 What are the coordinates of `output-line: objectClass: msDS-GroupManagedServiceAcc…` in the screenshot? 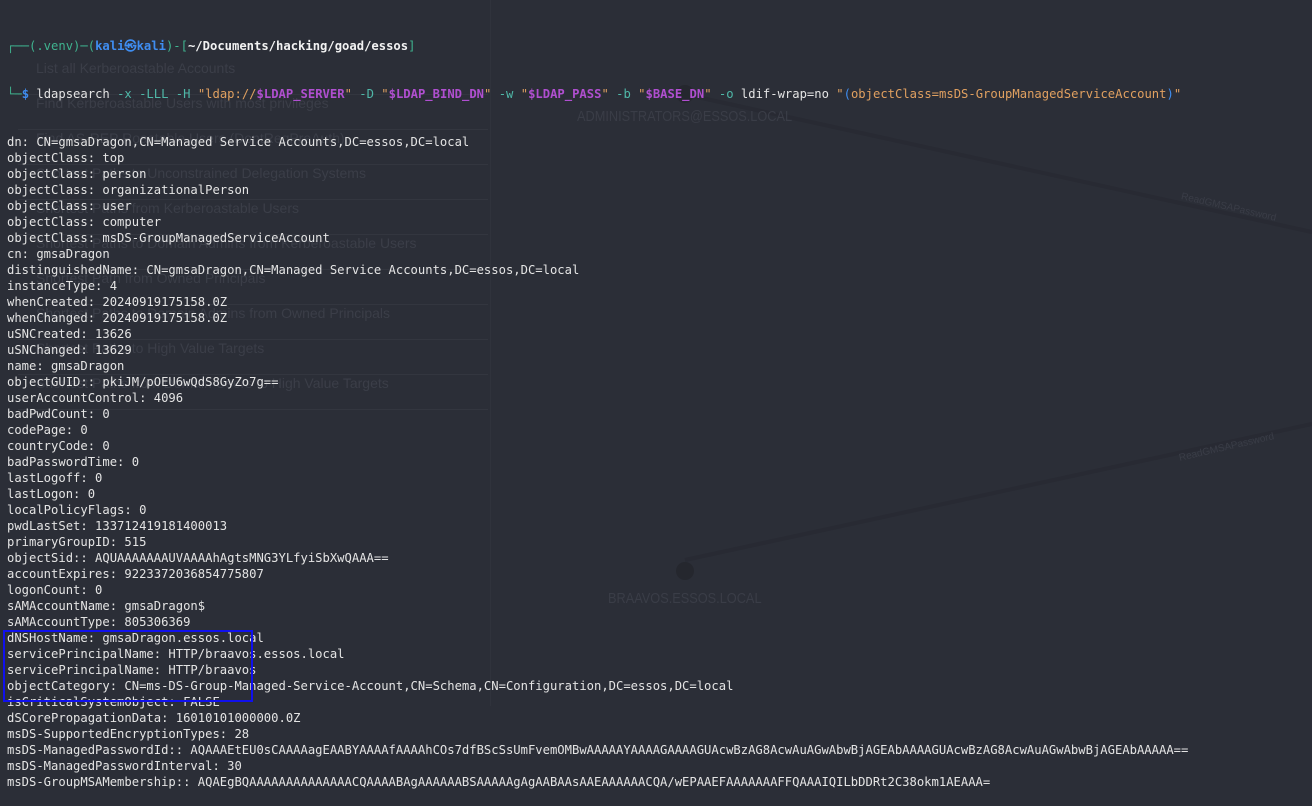 It's located at (168, 238).